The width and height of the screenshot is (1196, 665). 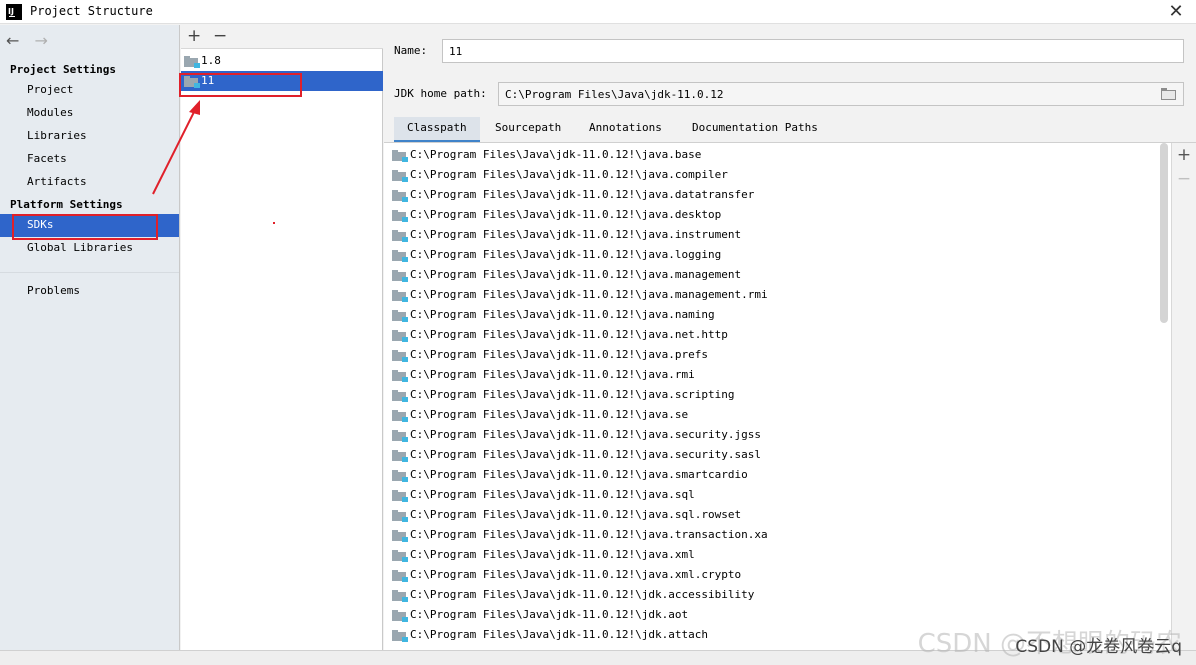 I want to click on nav-arrows: ← →, so click(x=32, y=40).